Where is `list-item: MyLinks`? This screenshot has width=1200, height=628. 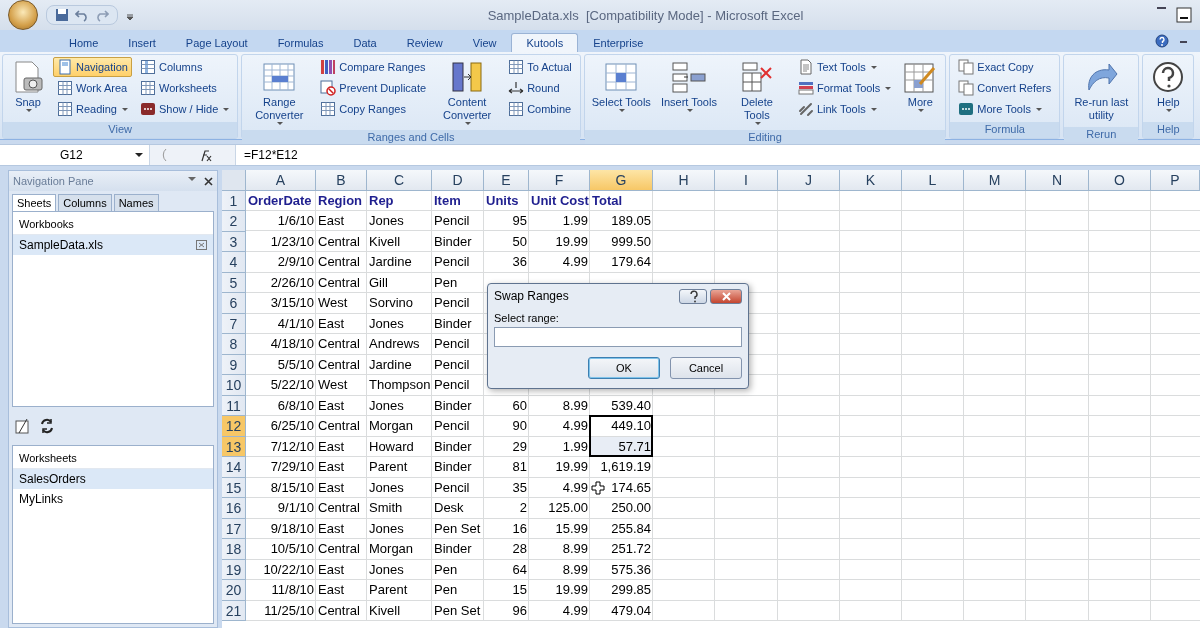 list-item: MyLinks is located at coordinates (113, 499).